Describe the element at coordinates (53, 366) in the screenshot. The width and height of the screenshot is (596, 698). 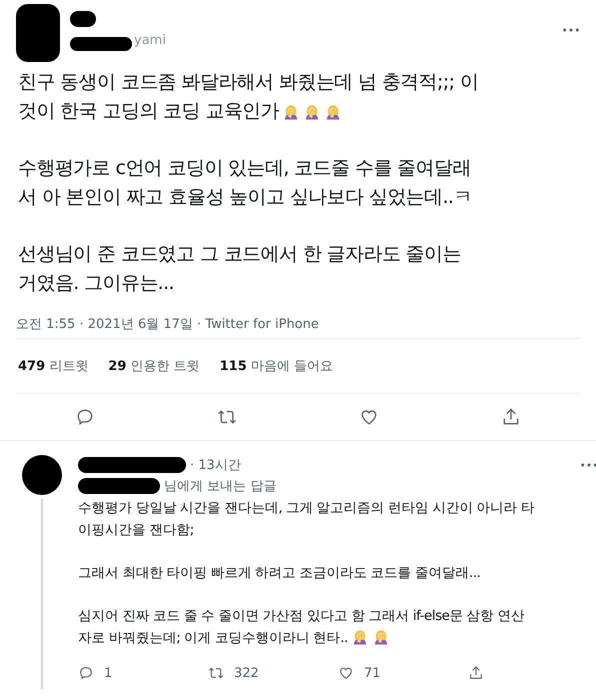
I see `stat-label: 479 리트윗` at that location.